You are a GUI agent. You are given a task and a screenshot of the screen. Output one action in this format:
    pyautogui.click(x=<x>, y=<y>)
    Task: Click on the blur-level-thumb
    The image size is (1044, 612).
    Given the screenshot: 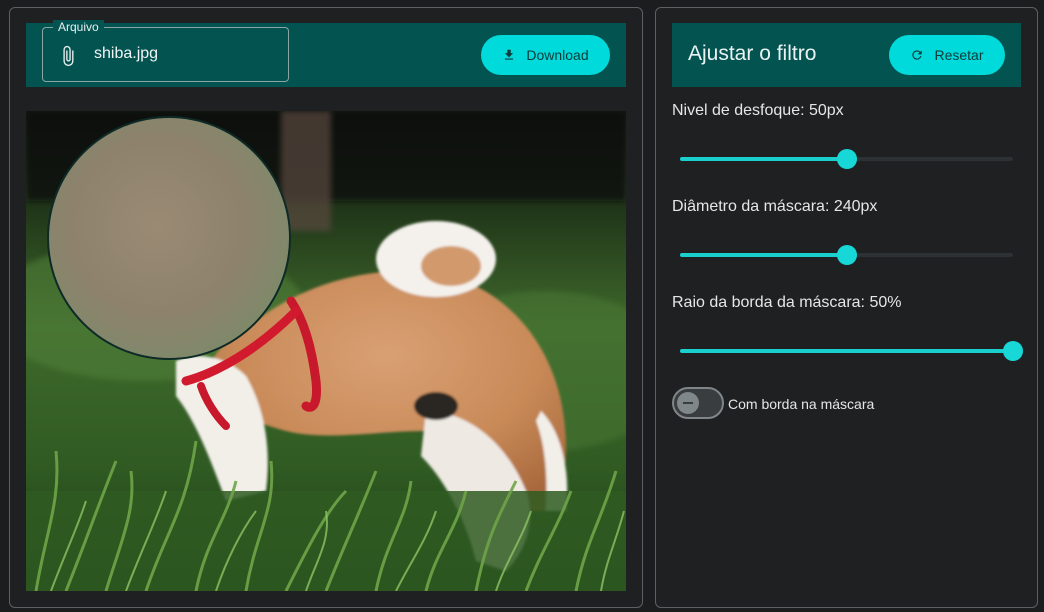 What is the action you would take?
    pyautogui.click(x=846, y=159)
    